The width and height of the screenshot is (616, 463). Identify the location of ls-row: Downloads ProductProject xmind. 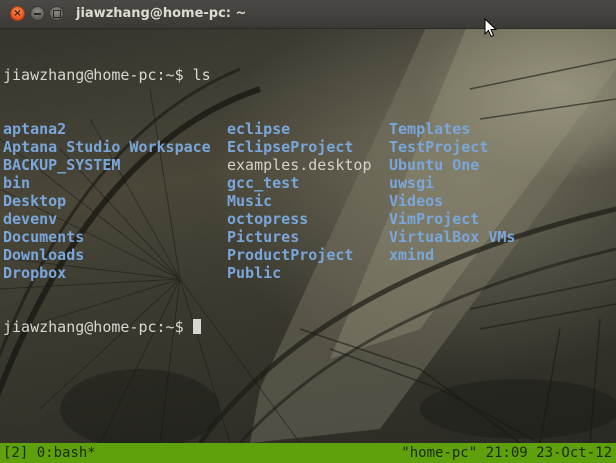
(218, 255).